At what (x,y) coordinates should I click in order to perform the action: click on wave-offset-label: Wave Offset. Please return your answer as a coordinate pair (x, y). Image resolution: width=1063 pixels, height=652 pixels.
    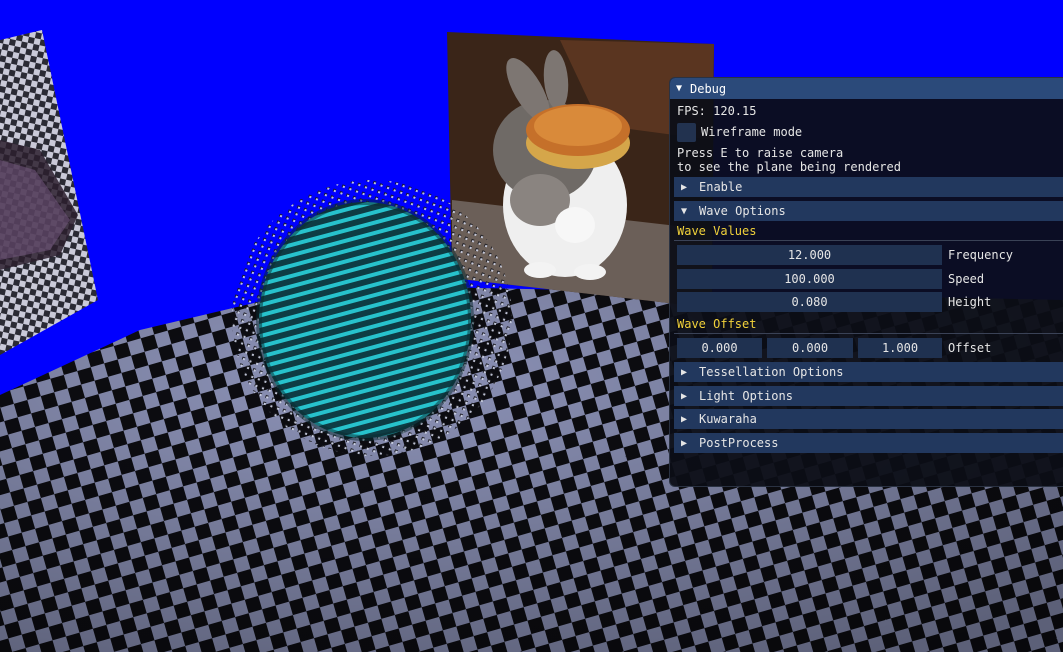
    Looking at the image, I should click on (717, 324).